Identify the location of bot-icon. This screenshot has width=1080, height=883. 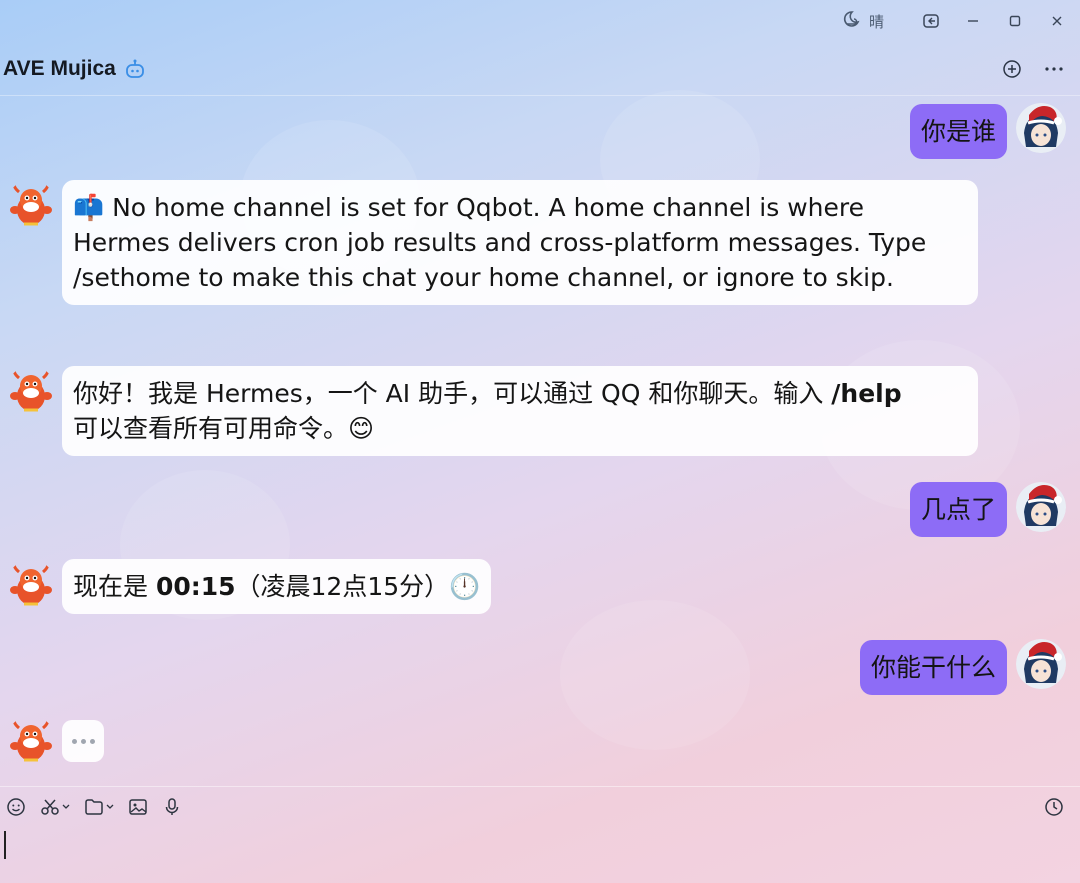
(135, 69).